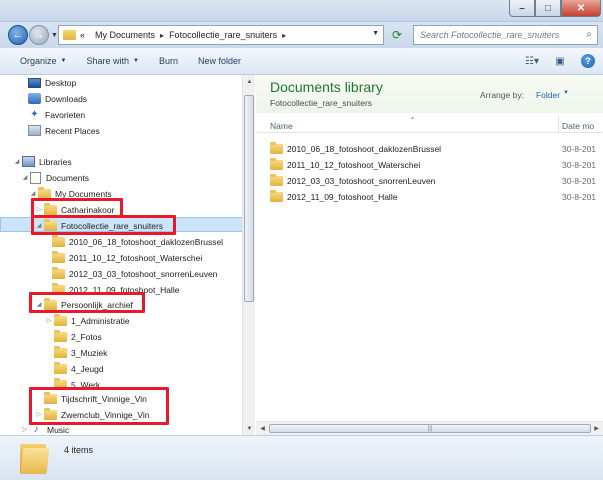 The width and height of the screenshot is (603, 480). Describe the element at coordinates (262, 428) in the screenshot. I see `scroll-left-icon: ◀` at that location.